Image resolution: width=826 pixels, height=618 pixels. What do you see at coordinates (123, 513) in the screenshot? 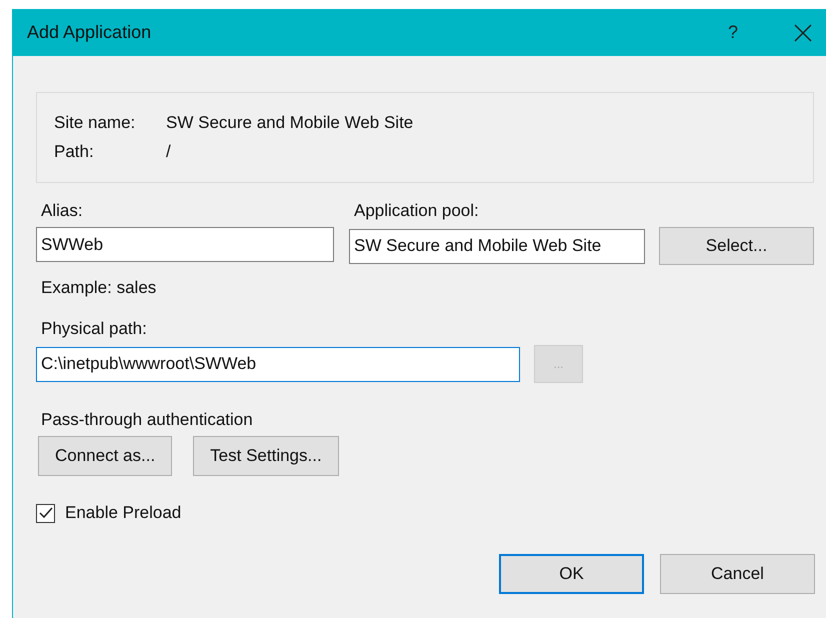
I see `checkbox-label: Enable Preload` at bounding box center [123, 513].